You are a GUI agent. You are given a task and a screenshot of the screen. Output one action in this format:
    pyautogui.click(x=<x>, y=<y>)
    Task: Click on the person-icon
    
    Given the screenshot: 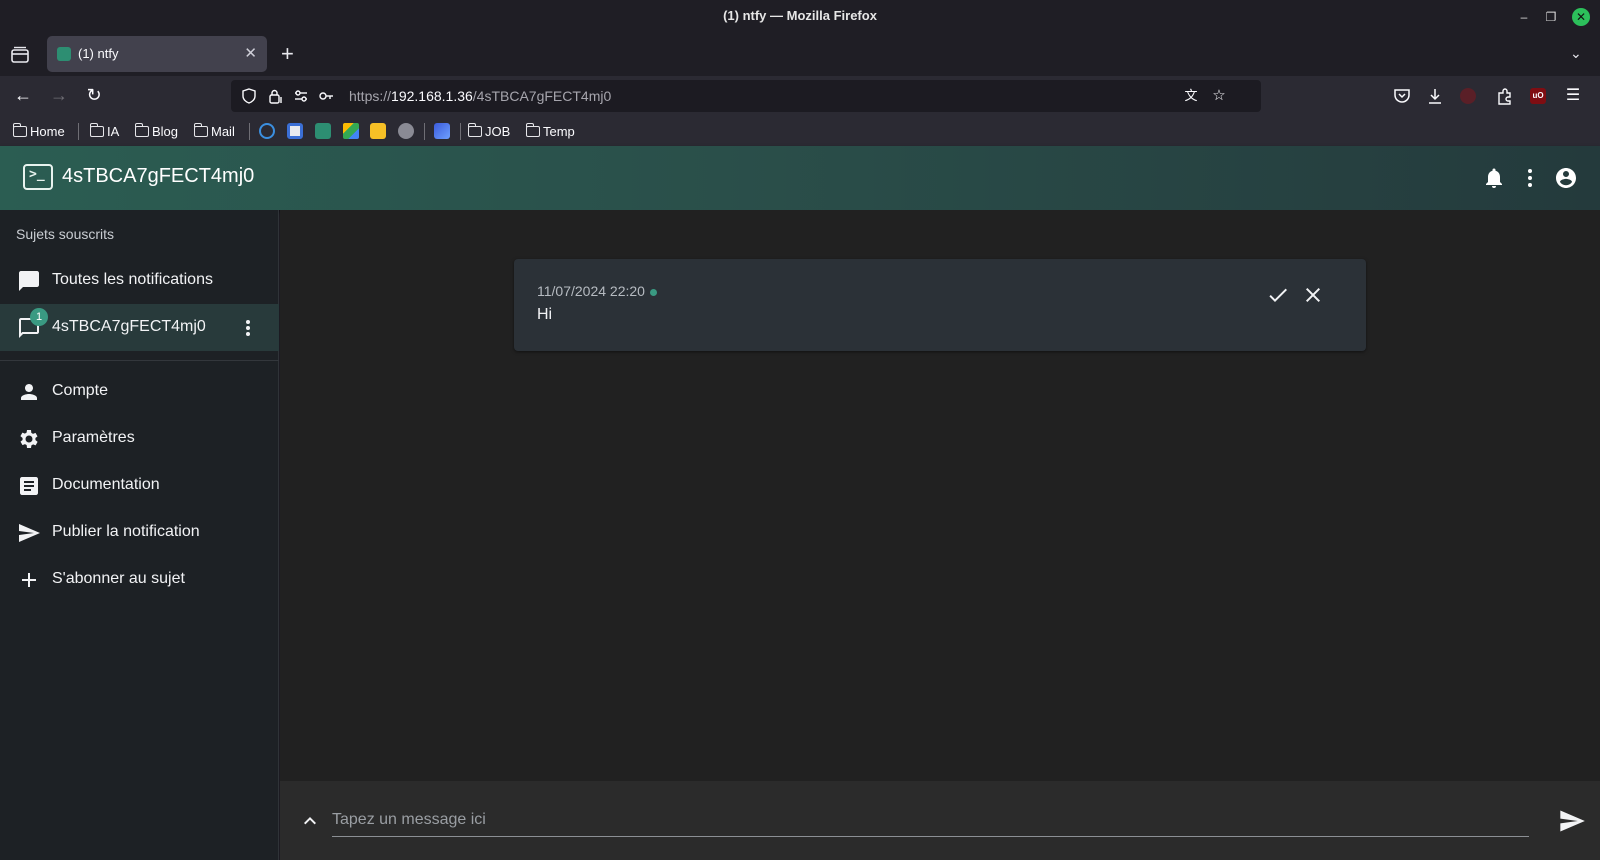 What is the action you would take?
    pyautogui.click(x=29, y=392)
    